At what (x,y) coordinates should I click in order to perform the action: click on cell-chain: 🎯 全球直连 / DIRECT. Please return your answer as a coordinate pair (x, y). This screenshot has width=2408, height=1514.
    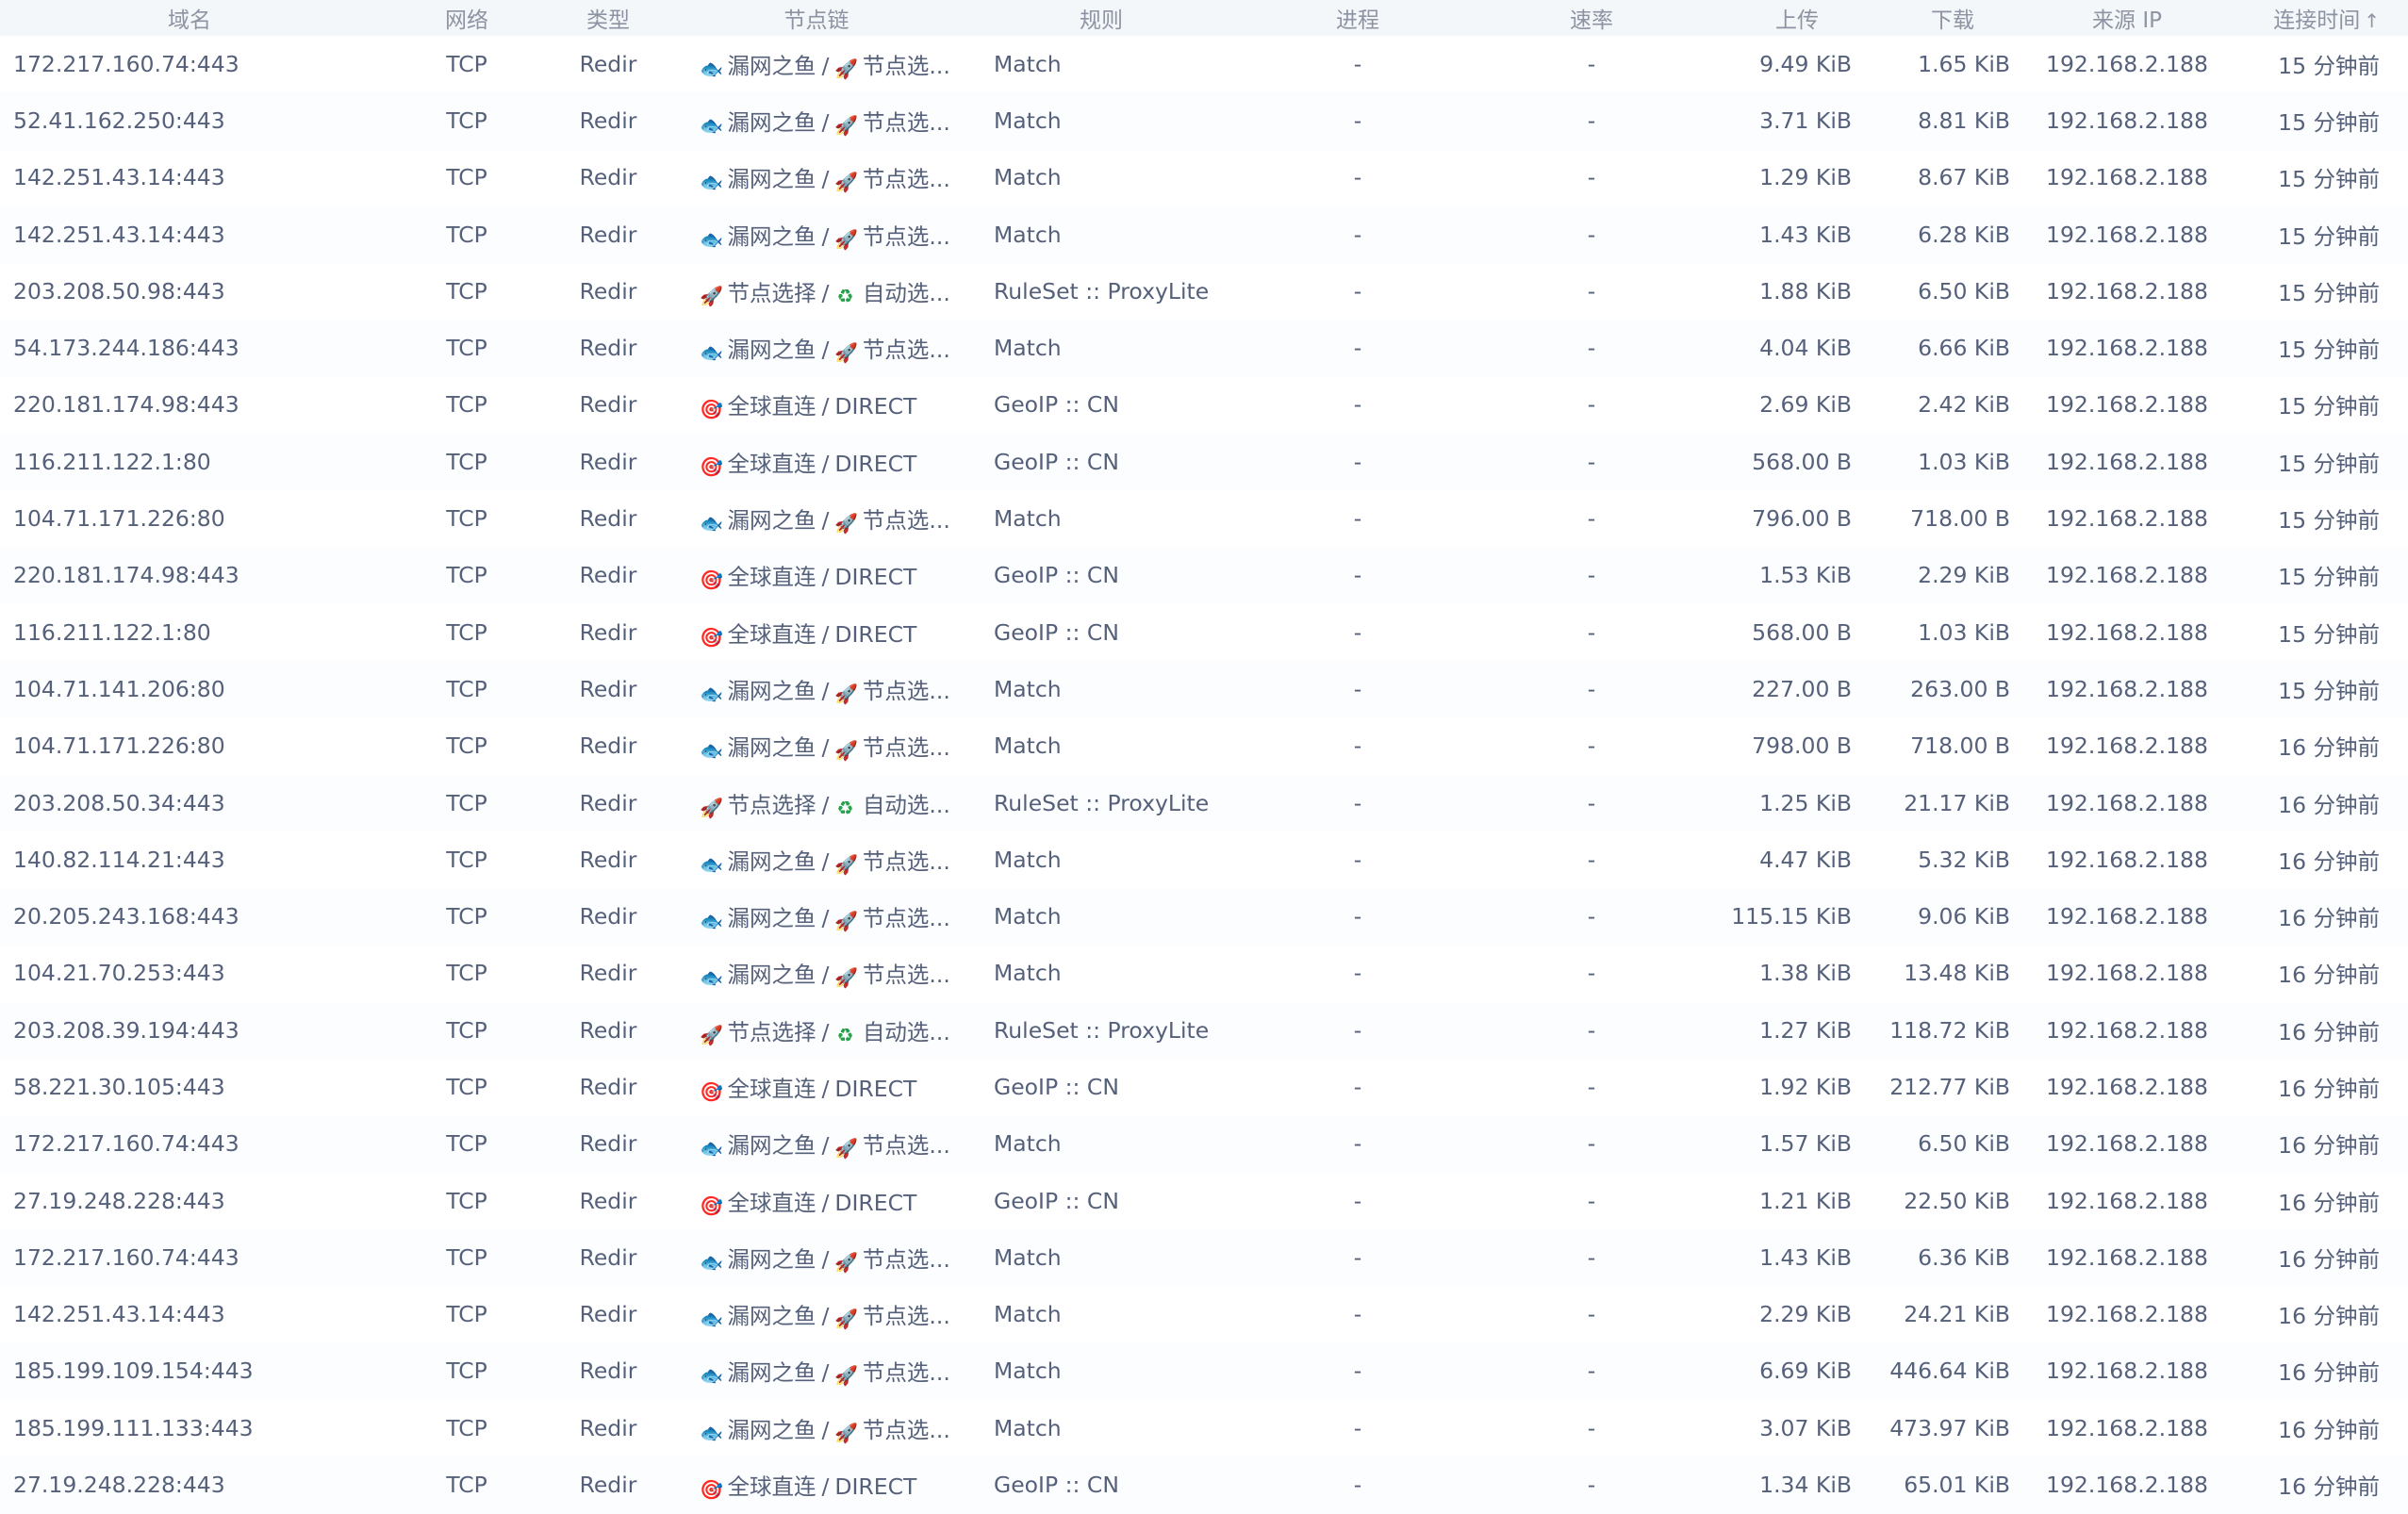
    Looking at the image, I should click on (816, 1201).